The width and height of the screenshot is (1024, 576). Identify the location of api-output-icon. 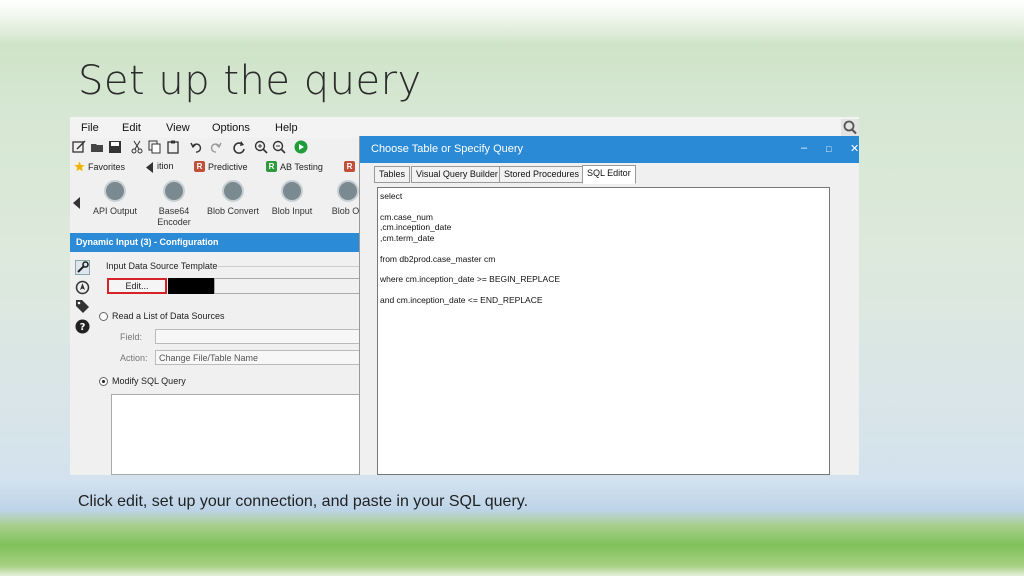
(115, 191).